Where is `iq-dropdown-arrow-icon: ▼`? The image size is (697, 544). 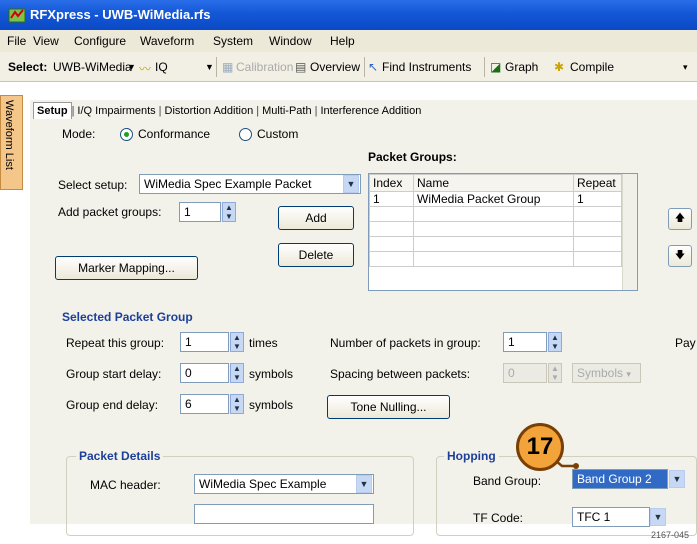
iq-dropdown-arrow-icon: ▼ is located at coordinates (209, 67).